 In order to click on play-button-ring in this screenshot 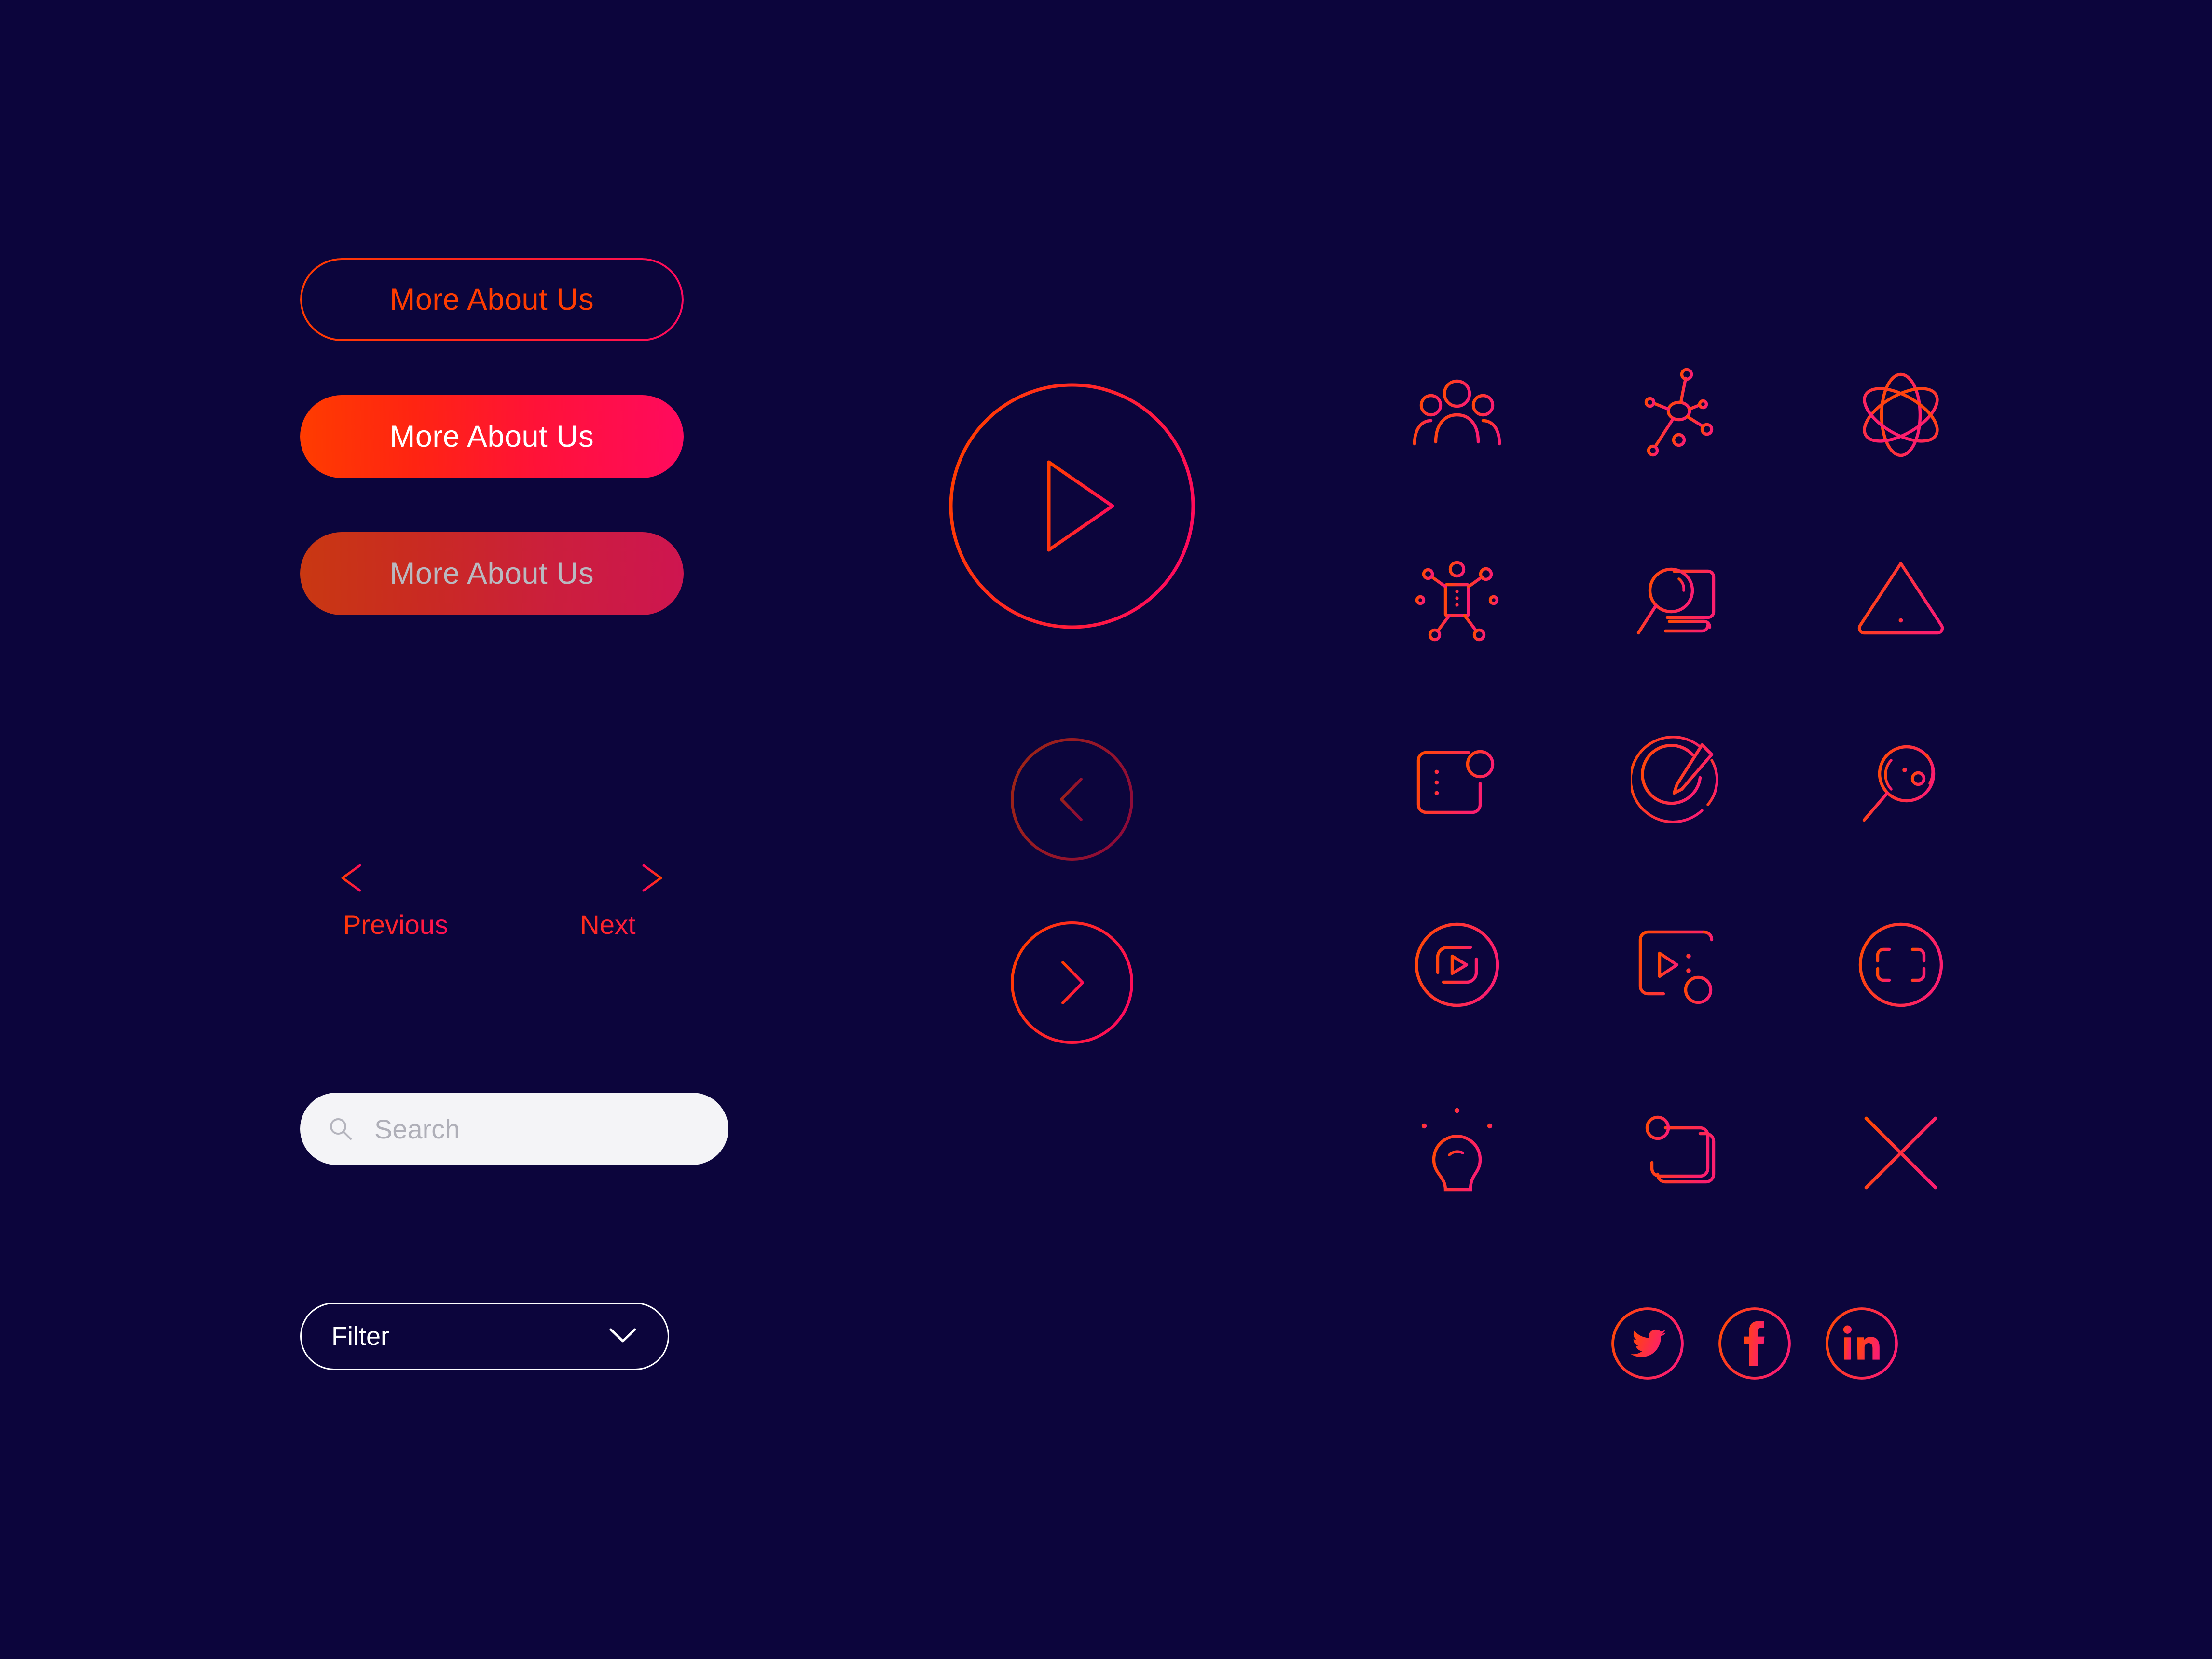, I will do `click(1072, 506)`.